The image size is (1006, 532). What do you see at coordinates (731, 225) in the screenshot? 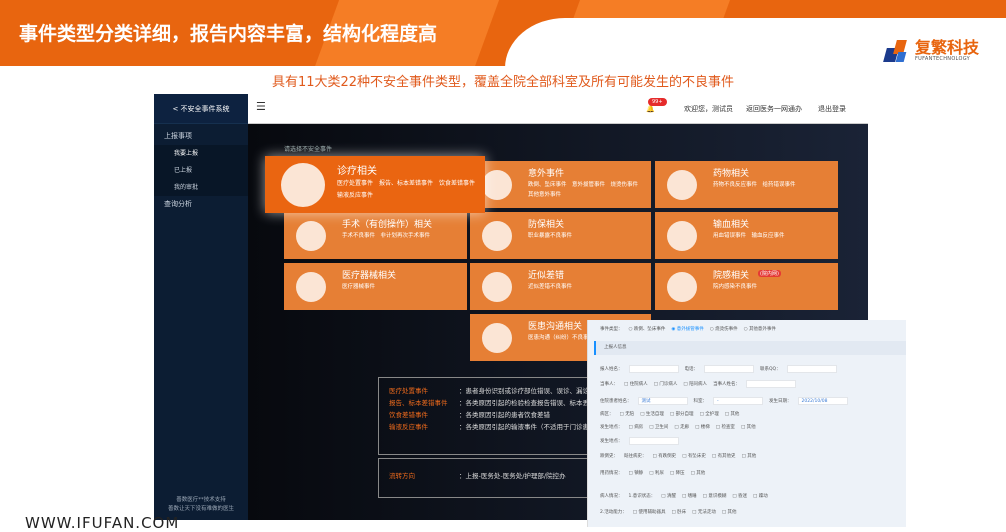
I see `card-title: 输血相关` at bounding box center [731, 225].